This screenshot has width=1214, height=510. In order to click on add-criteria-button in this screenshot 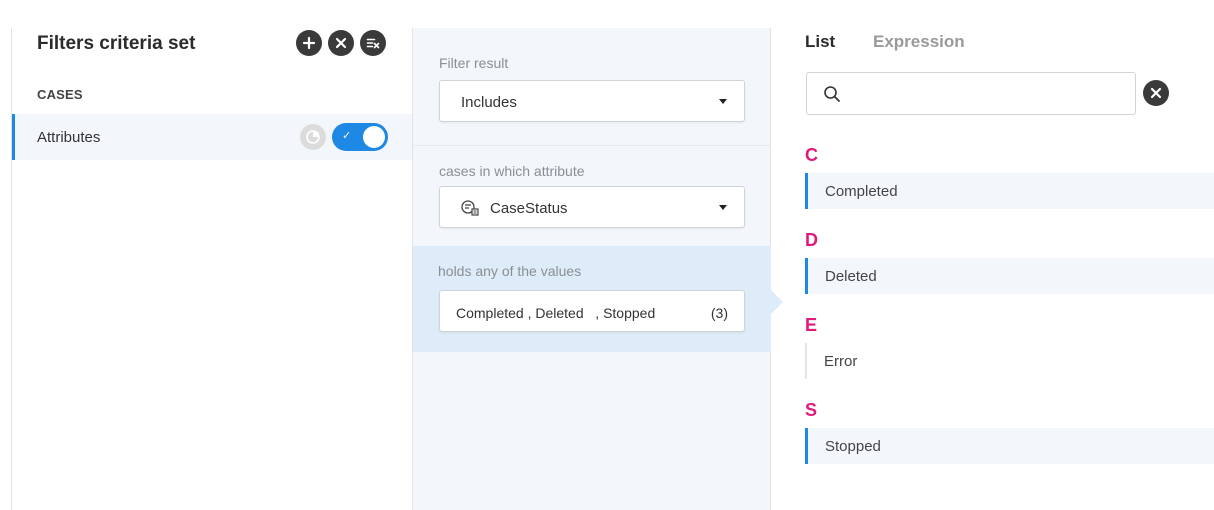, I will do `click(309, 43)`.